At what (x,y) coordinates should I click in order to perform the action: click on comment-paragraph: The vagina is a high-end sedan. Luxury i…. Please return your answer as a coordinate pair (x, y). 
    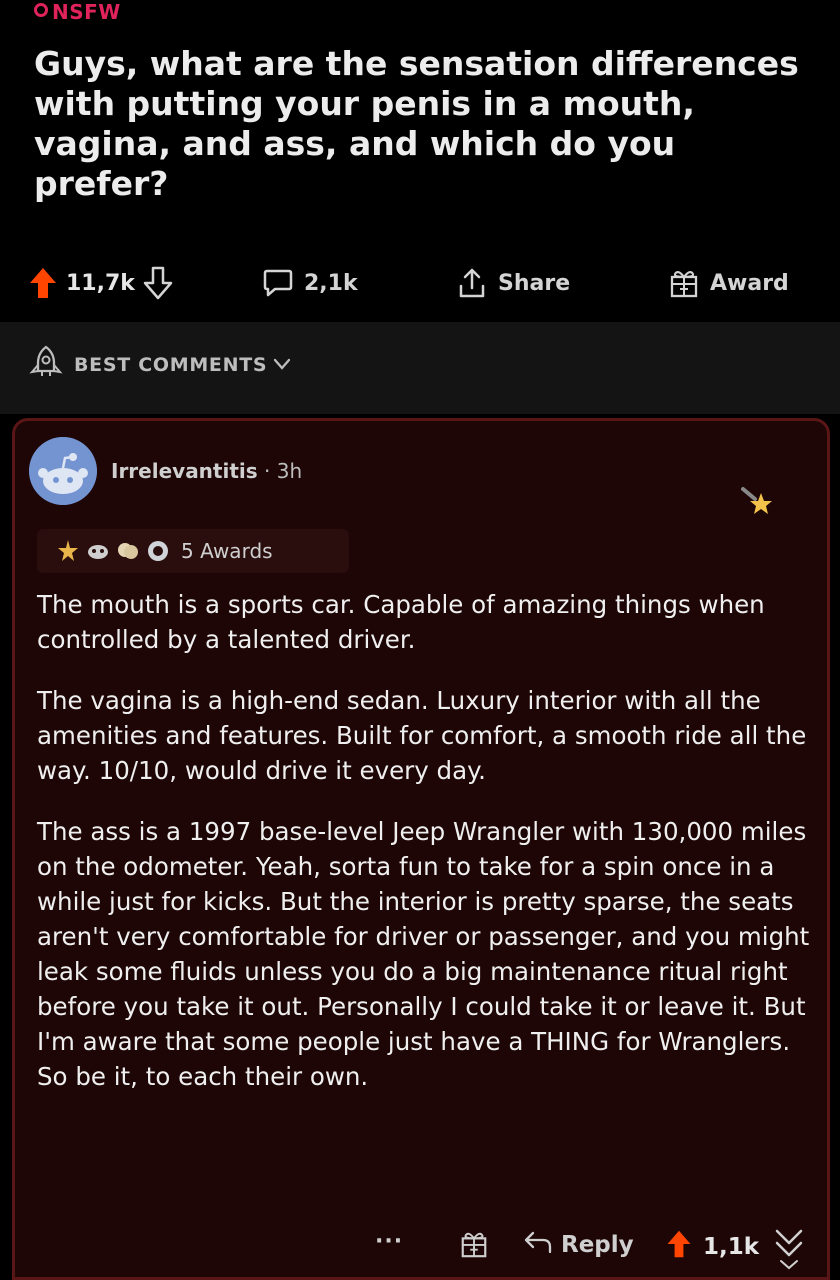
    Looking at the image, I should click on (422, 735).